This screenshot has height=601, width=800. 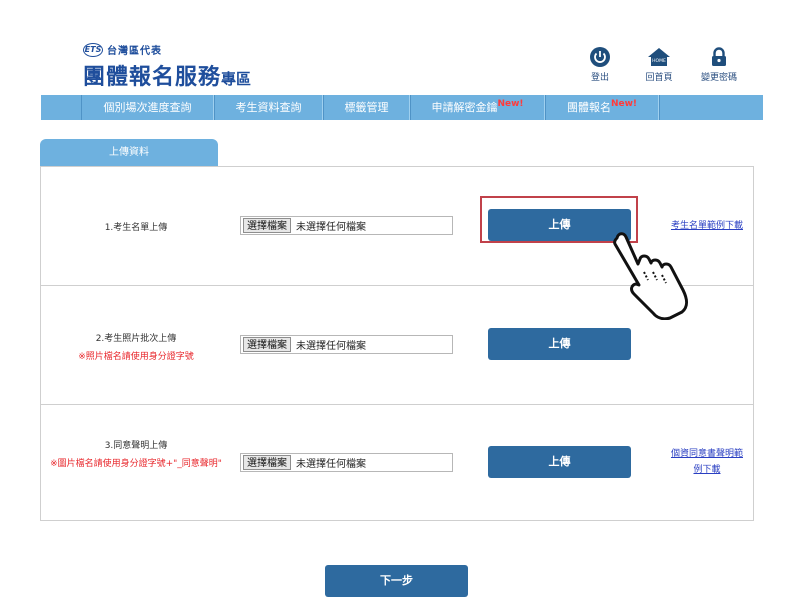 I want to click on logo-subtitle: 台灣區代表, so click(x=134, y=51).